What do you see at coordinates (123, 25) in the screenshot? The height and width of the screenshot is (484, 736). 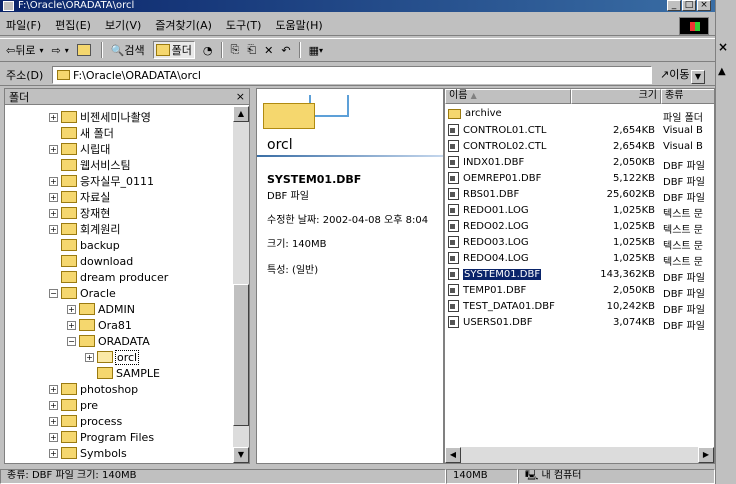 I see `menu-view: 보기(V)` at bounding box center [123, 25].